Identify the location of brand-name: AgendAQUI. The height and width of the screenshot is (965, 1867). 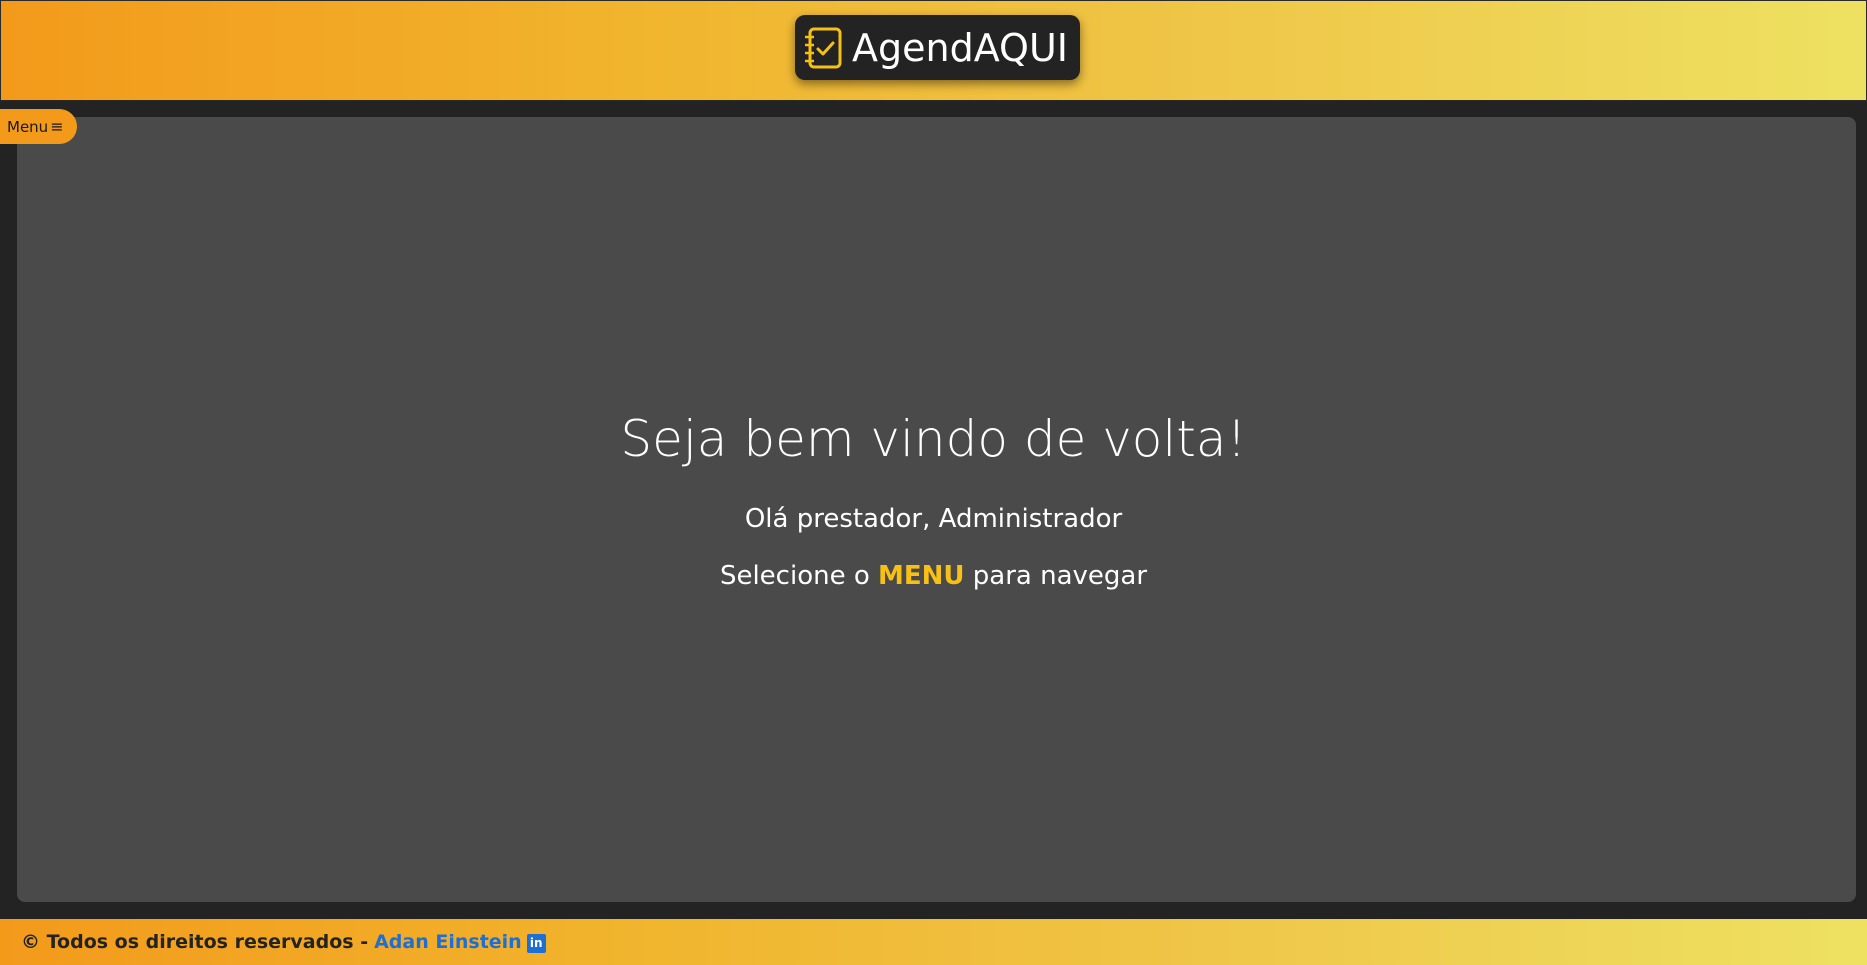
(960, 48).